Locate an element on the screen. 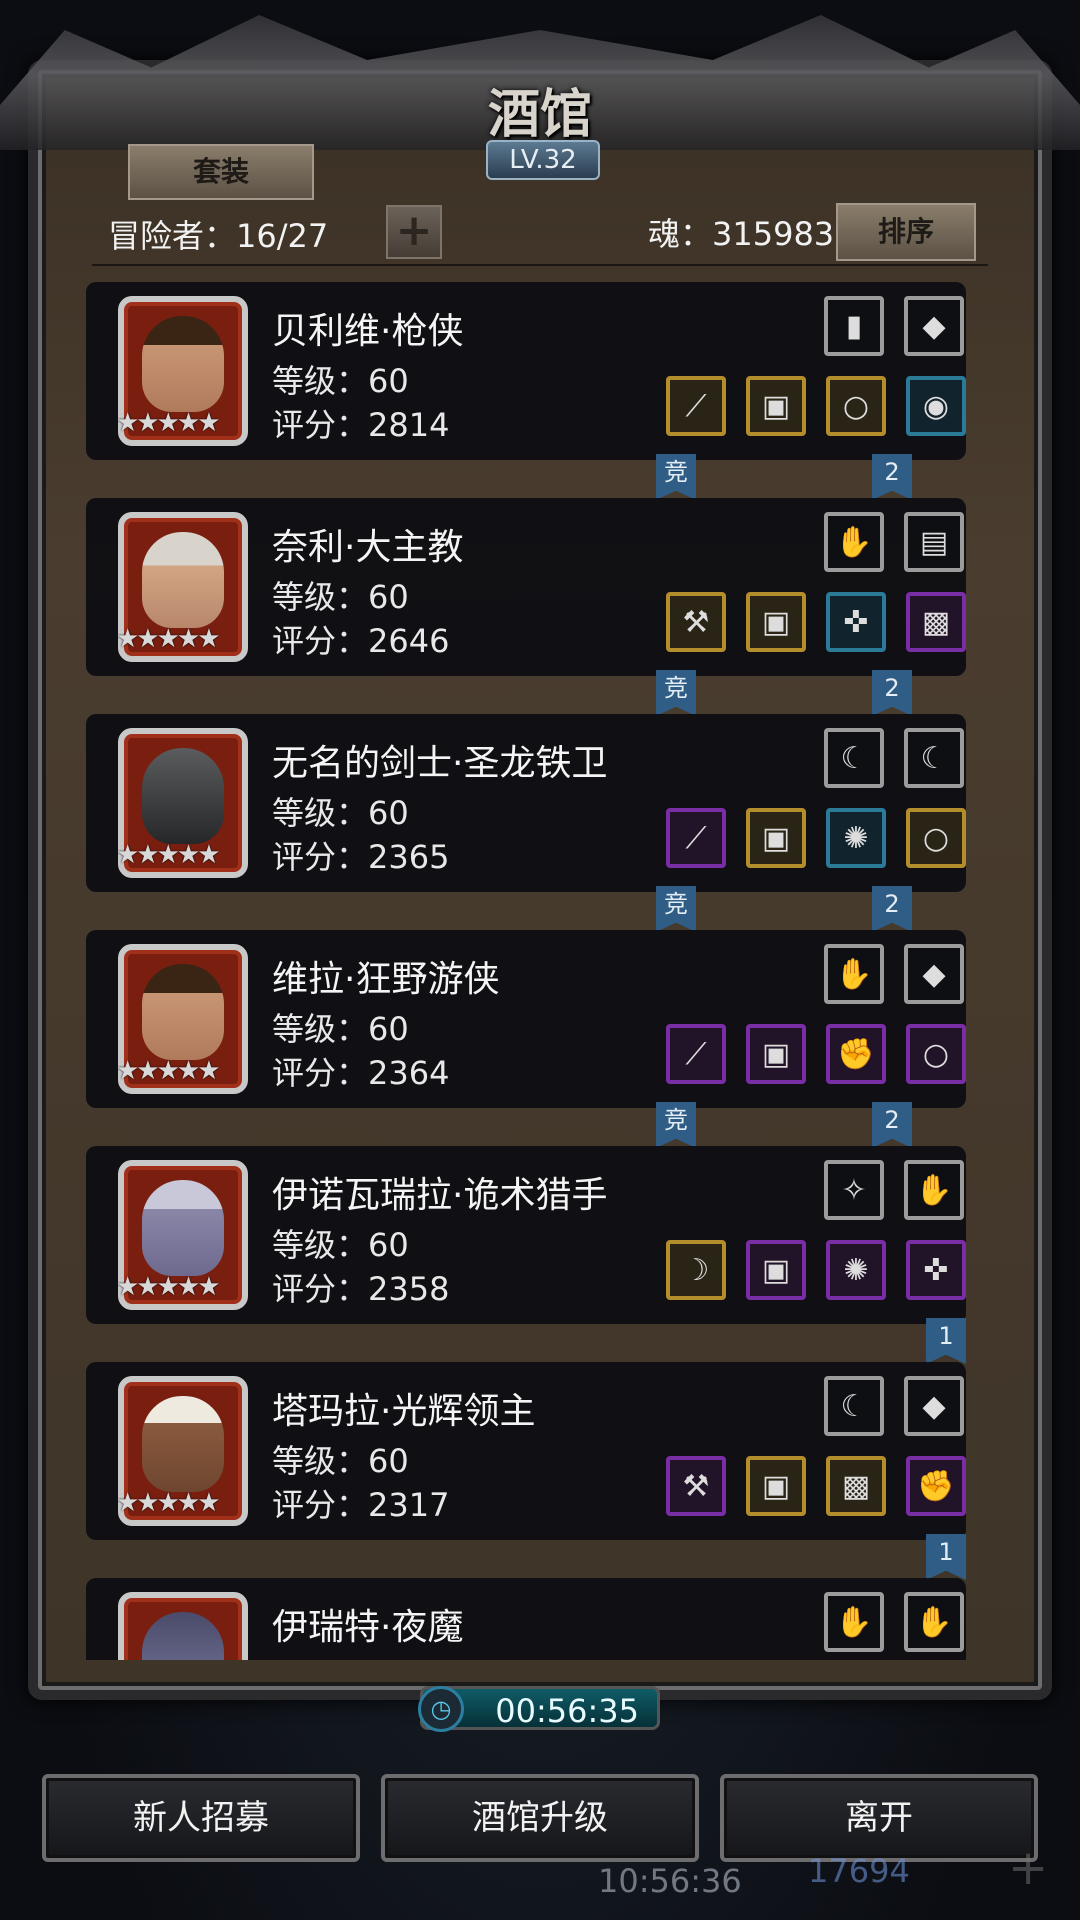  hero-name: 伊诺瓦瑞拉·诡术猎手 is located at coordinates (440, 1195).